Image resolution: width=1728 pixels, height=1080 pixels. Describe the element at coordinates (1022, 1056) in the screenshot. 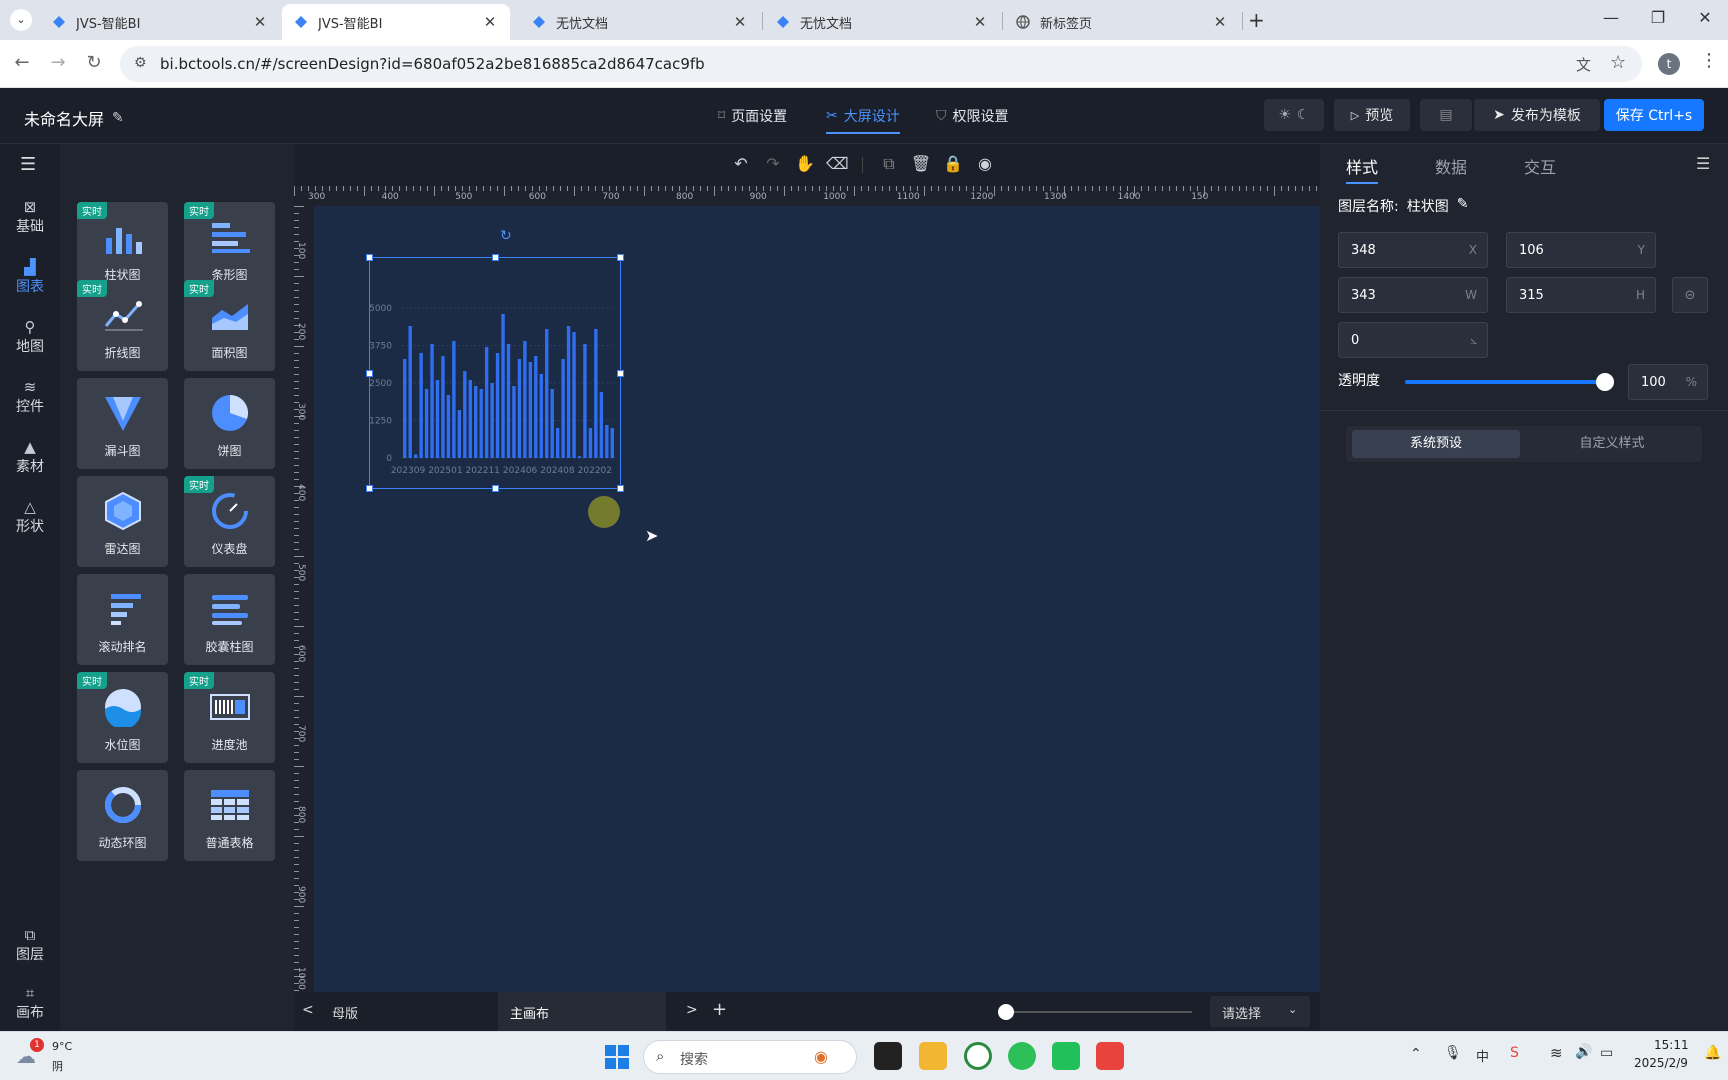

I see `wechat-icon` at that location.